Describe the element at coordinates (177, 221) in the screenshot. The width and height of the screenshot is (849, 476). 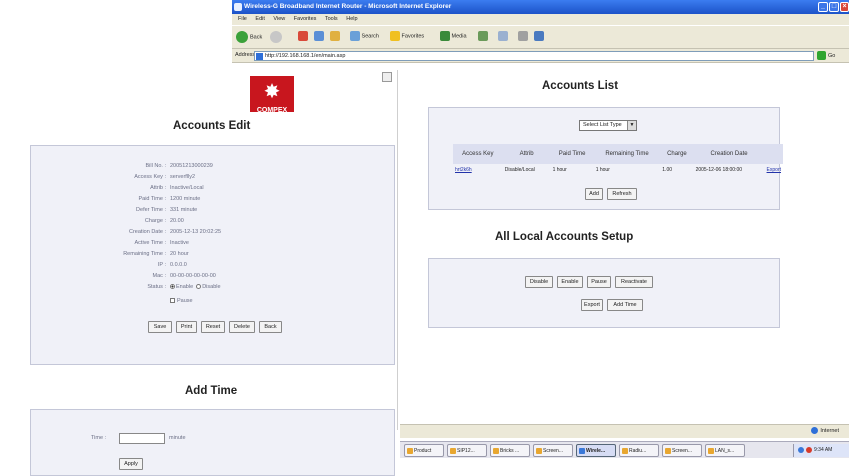
I see `field-value: 20.00` at that location.